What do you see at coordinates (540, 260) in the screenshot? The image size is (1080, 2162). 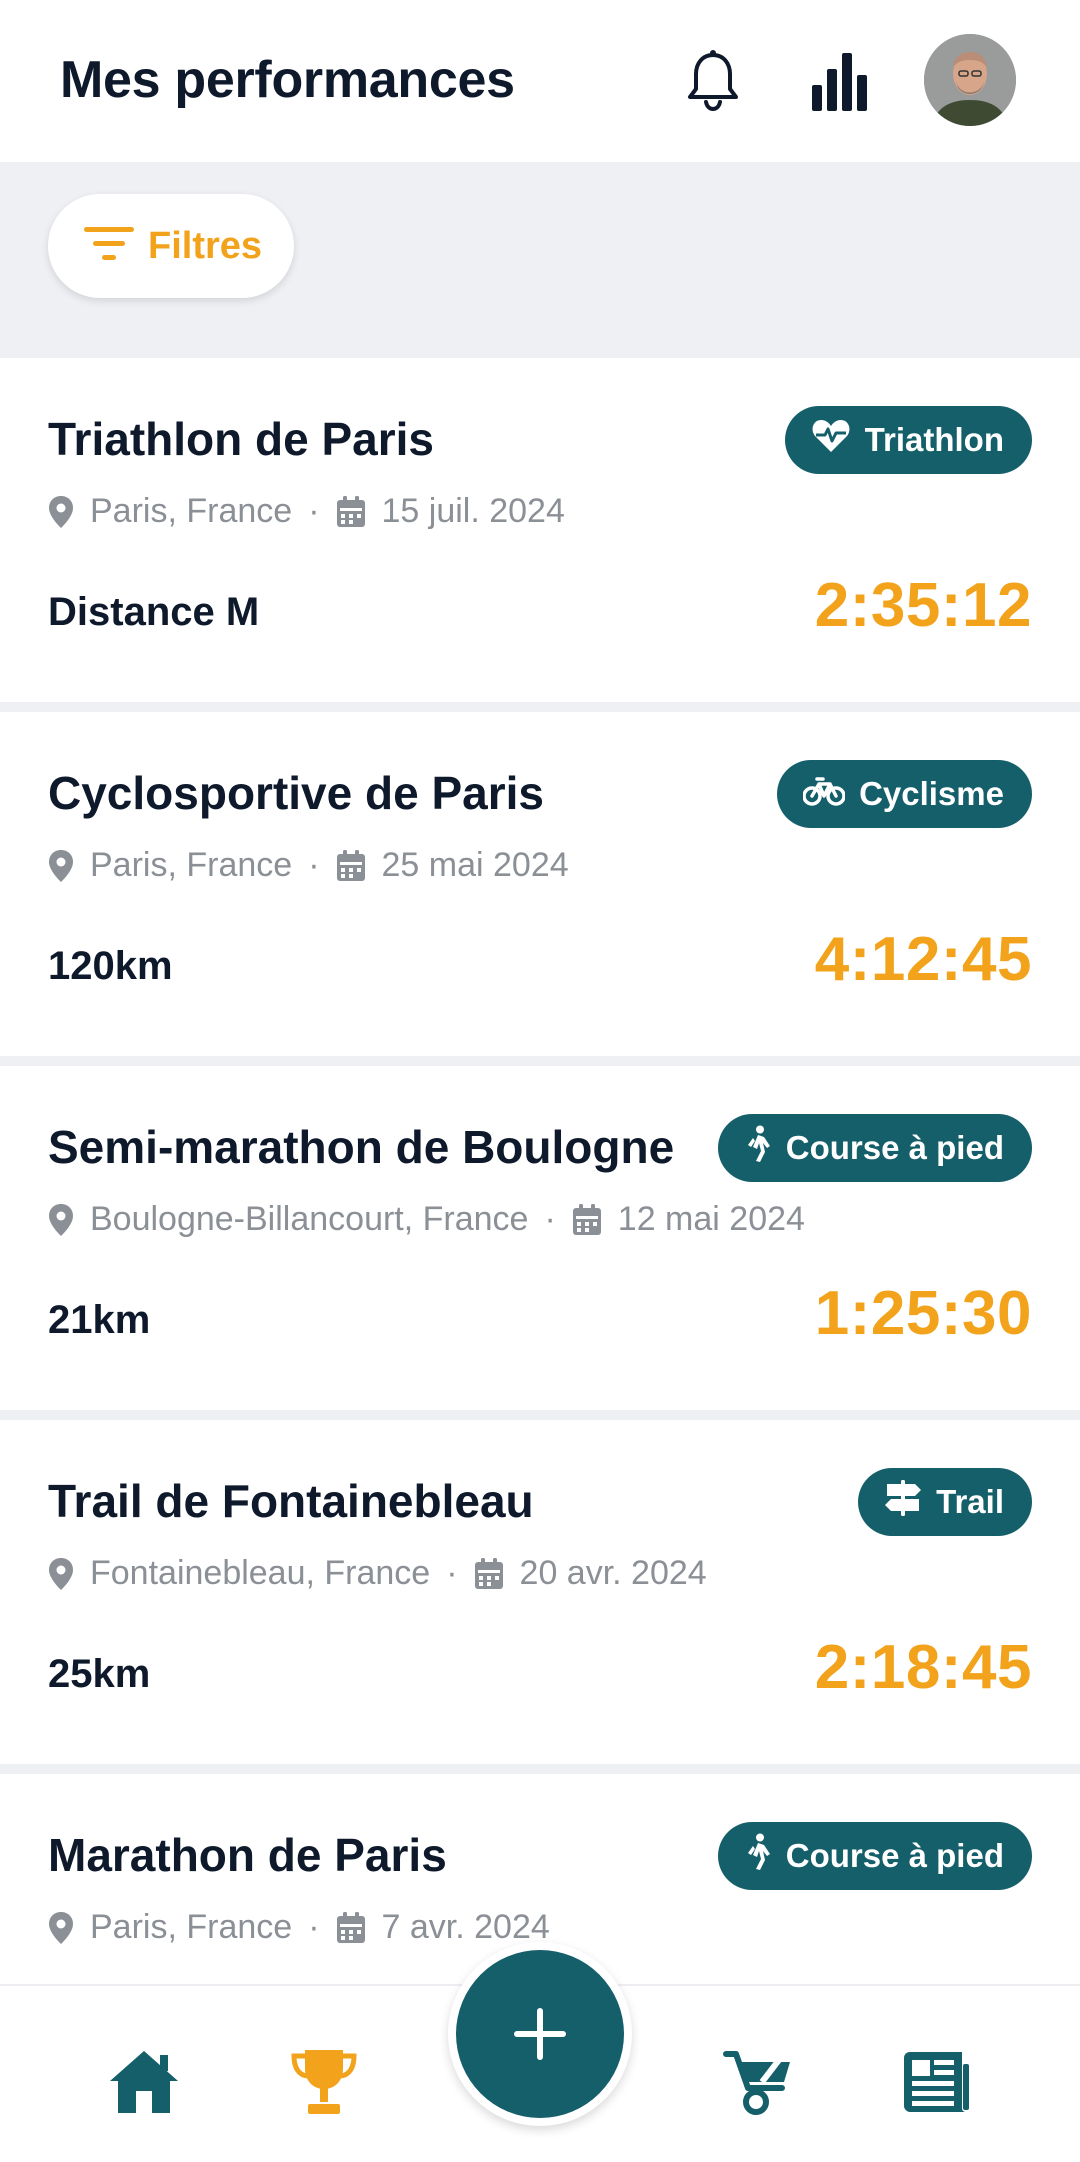 I see `filter-bar: Filtres` at bounding box center [540, 260].